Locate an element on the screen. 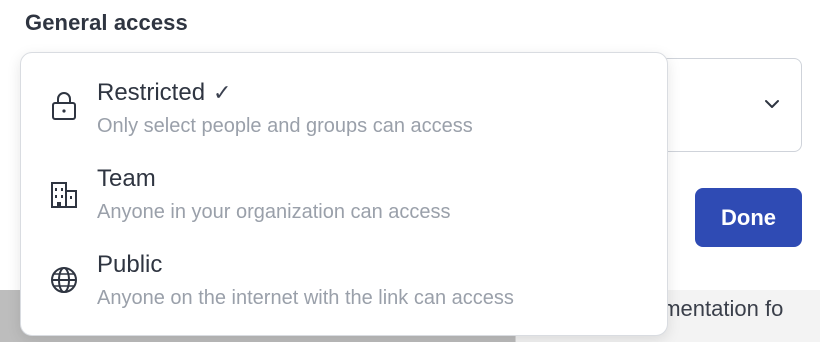  option-label: Public is located at coordinates (130, 264).